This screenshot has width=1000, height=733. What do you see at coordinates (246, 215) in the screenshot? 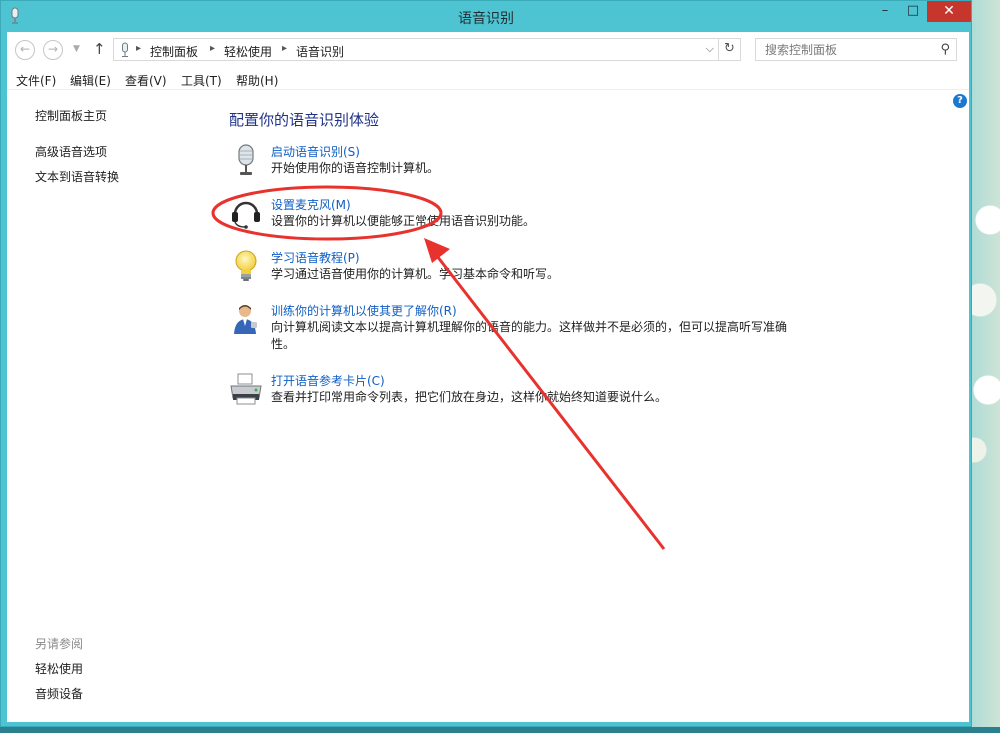
I see `headset-icon` at bounding box center [246, 215].